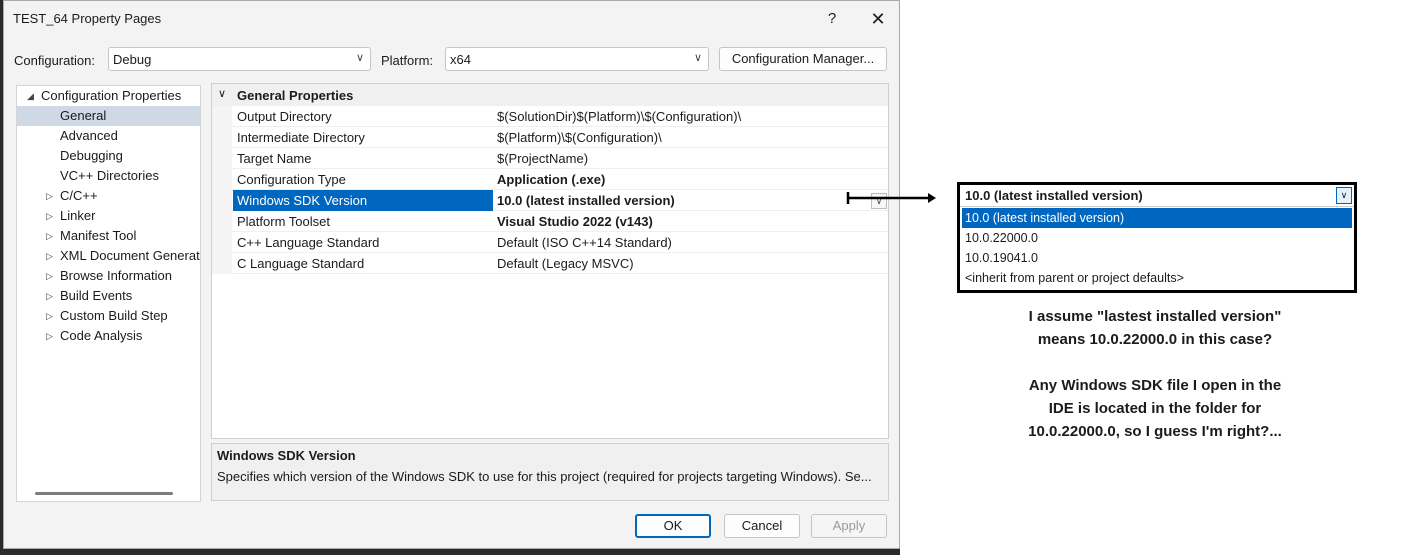  What do you see at coordinates (291, 179) in the screenshot?
I see `property-name: Configuration Type` at bounding box center [291, 179].